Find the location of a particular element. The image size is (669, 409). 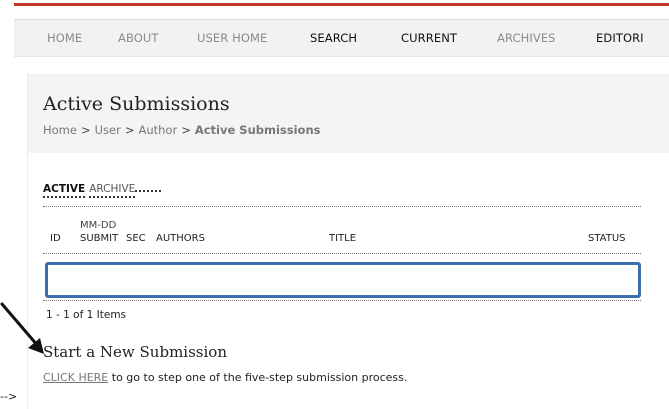

breadcrumb-author: Author is located at coordinates (157, 130).